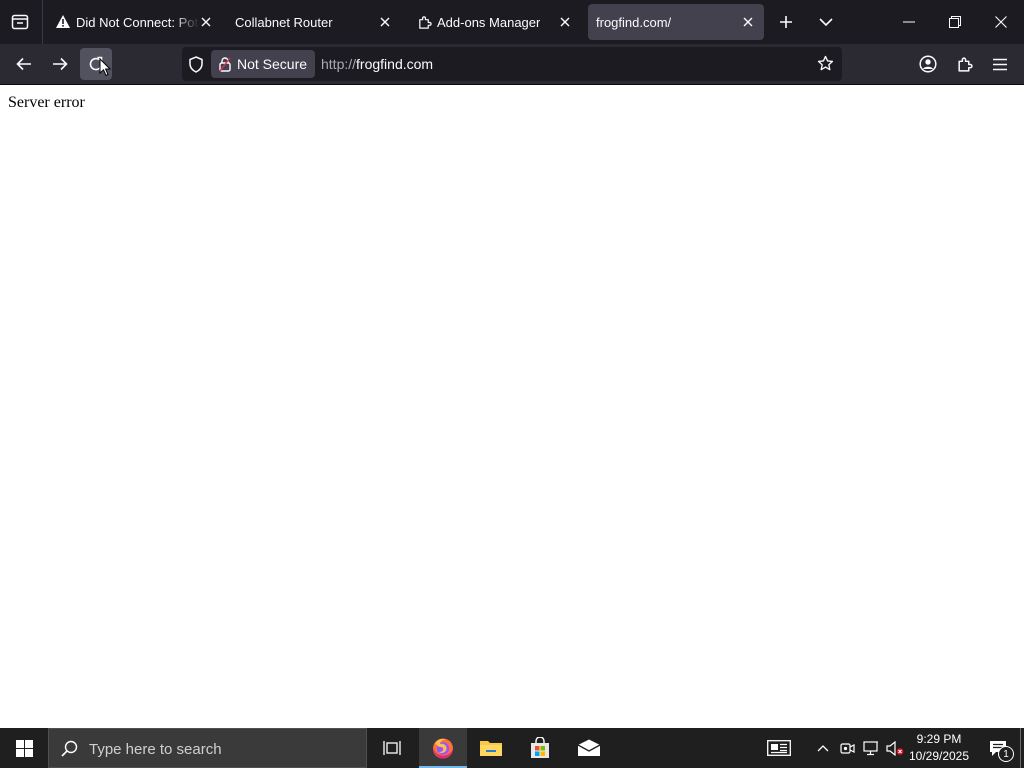 This screenshot has height=768, width=1024. What do you see at coordinates (634, 22) in the screenshot?
I see `tab-title: frogfind.com/` at bounding box center [634, 22].